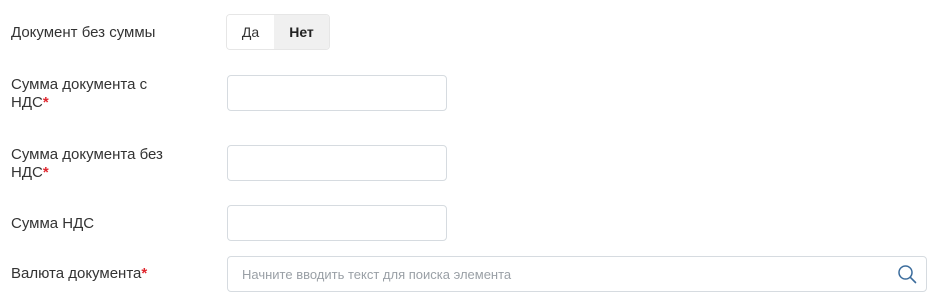  What do you see at coordinates (106, 164) in the screenshot?
I see `sum-without-vat-label: Сумма документа без НДС*` at bounding box center [106, 164].